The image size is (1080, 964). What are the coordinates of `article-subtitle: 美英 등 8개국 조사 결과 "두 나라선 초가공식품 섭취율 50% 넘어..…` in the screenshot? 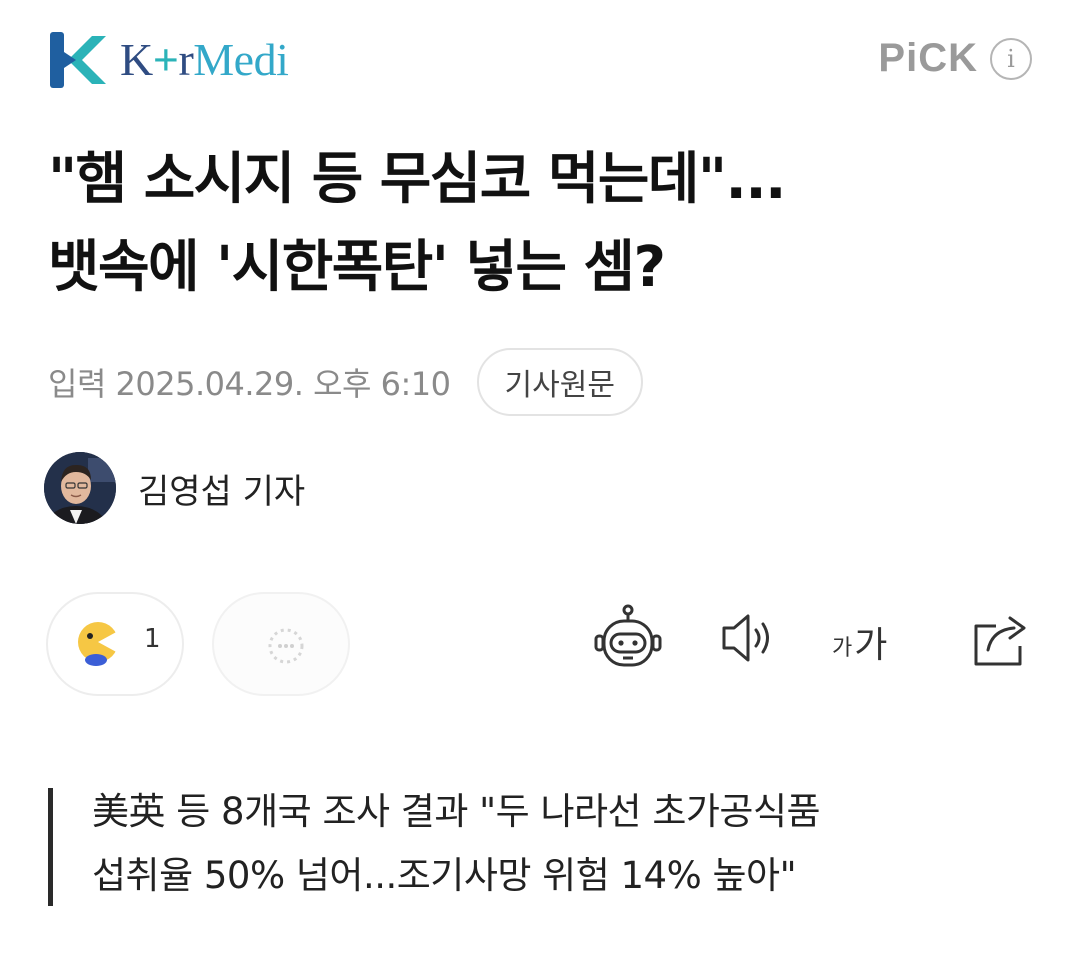 It's located at (543, 844).